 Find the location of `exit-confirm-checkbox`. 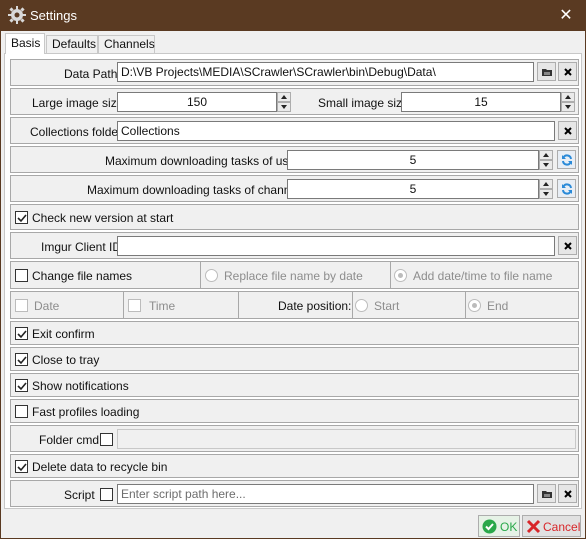

exit-confirm-checkbox is located at coordinates (21, 333).